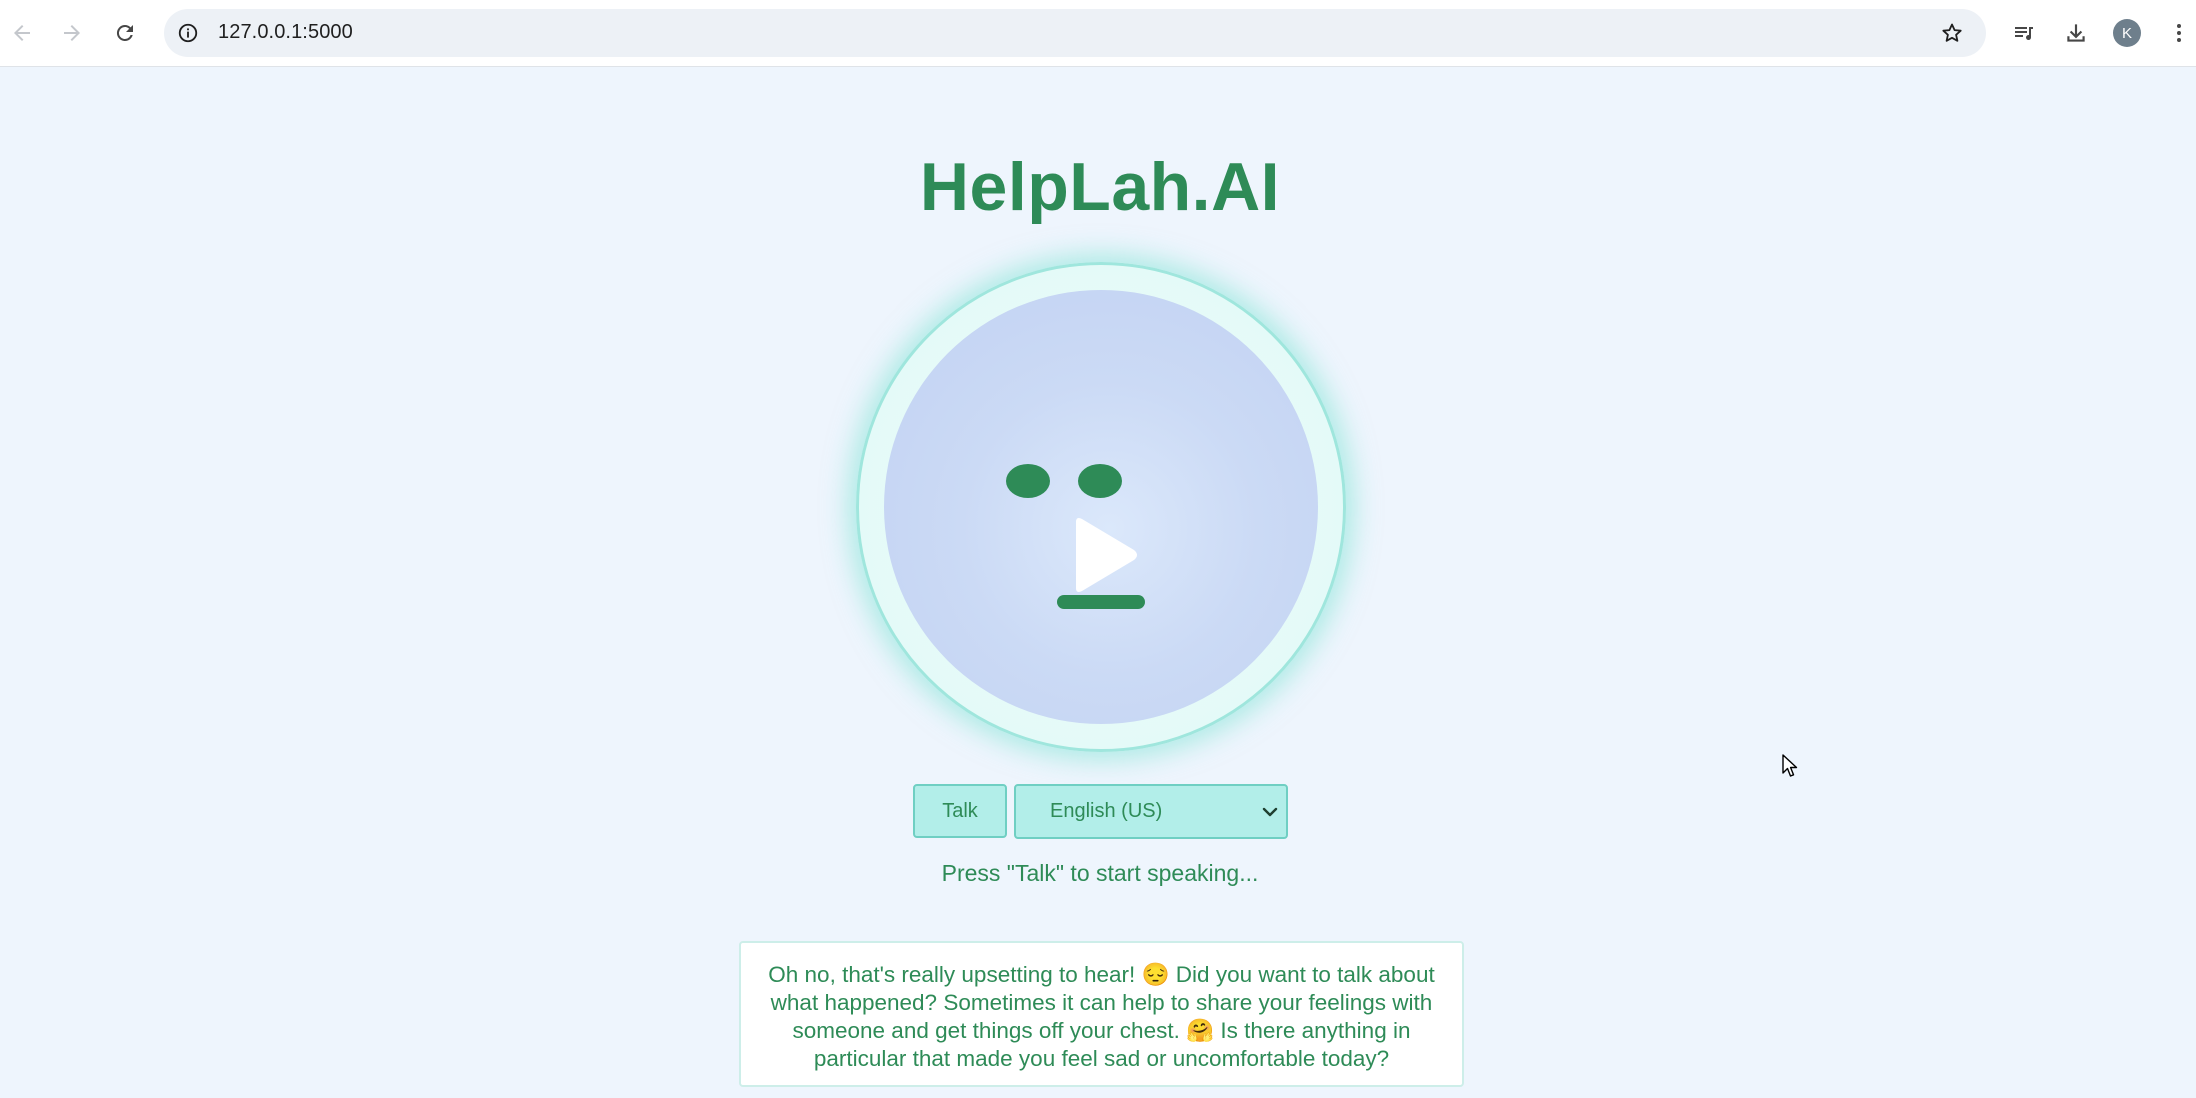  I want to click on star-icon, so click(1952, 33).